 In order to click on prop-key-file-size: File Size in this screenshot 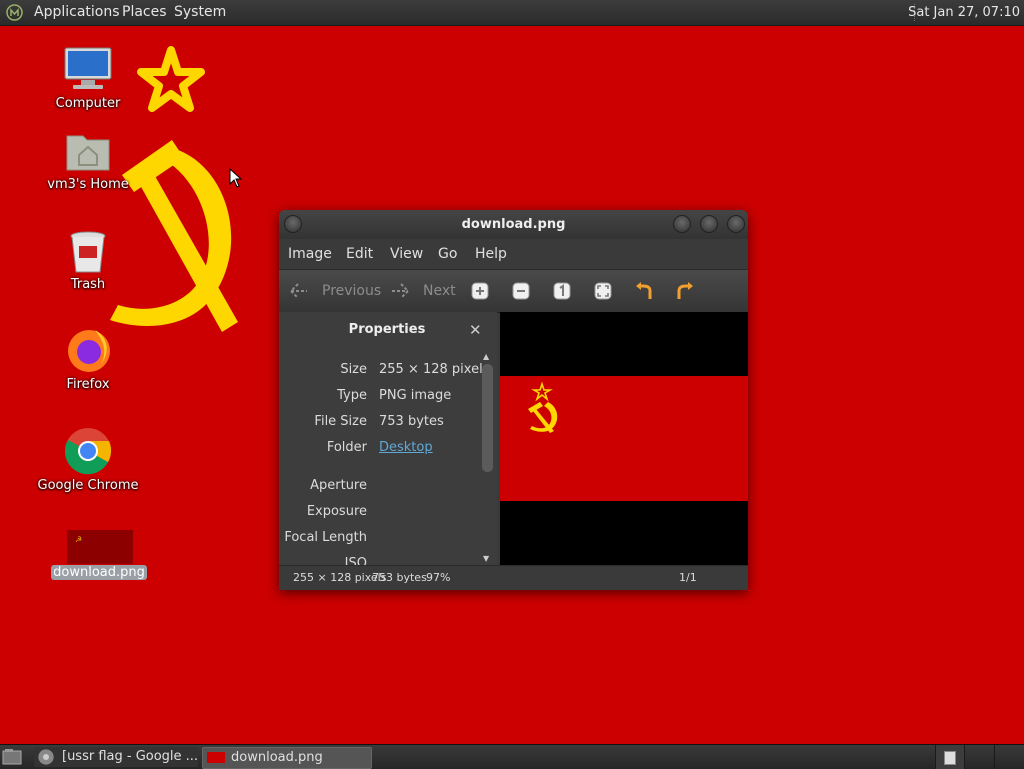, I will do `click(340, 421)`.